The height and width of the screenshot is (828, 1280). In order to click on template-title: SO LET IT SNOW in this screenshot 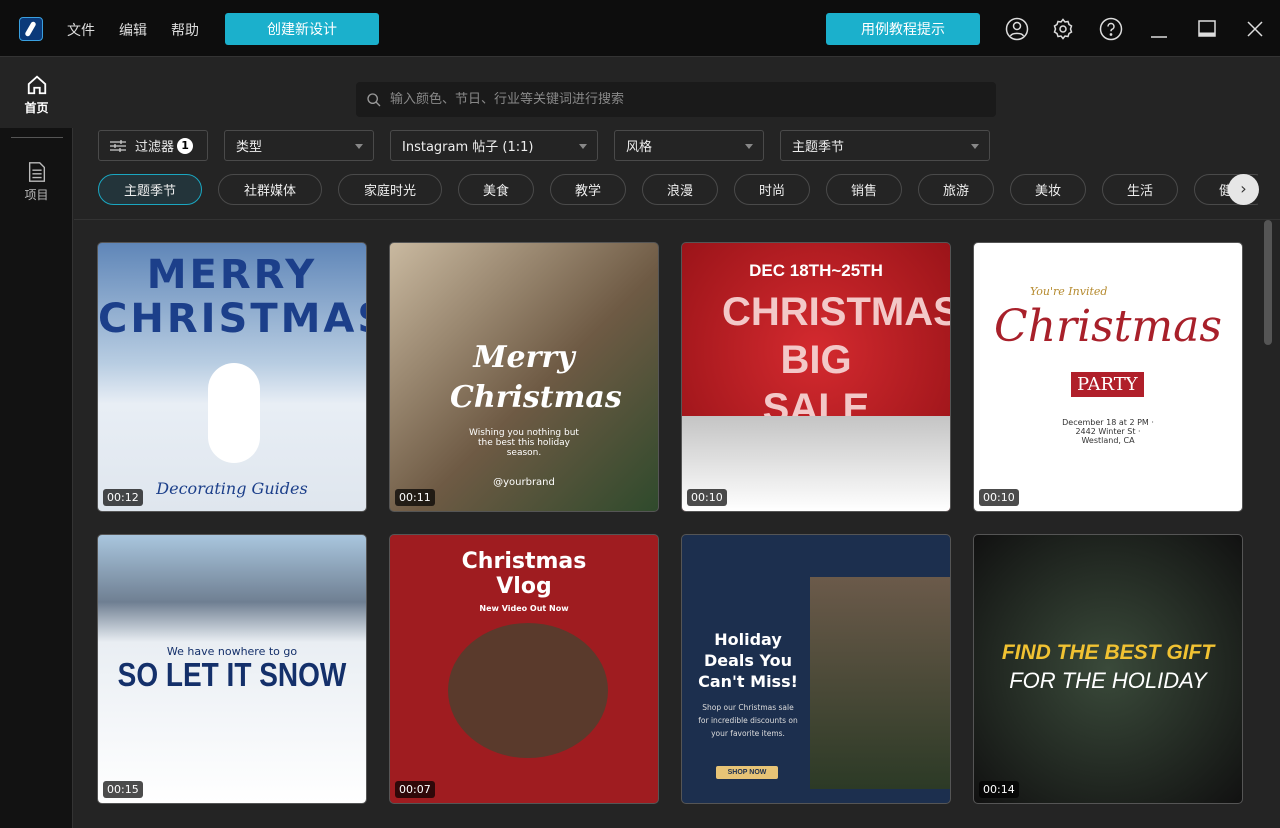, I will do `click(232, 674)`.